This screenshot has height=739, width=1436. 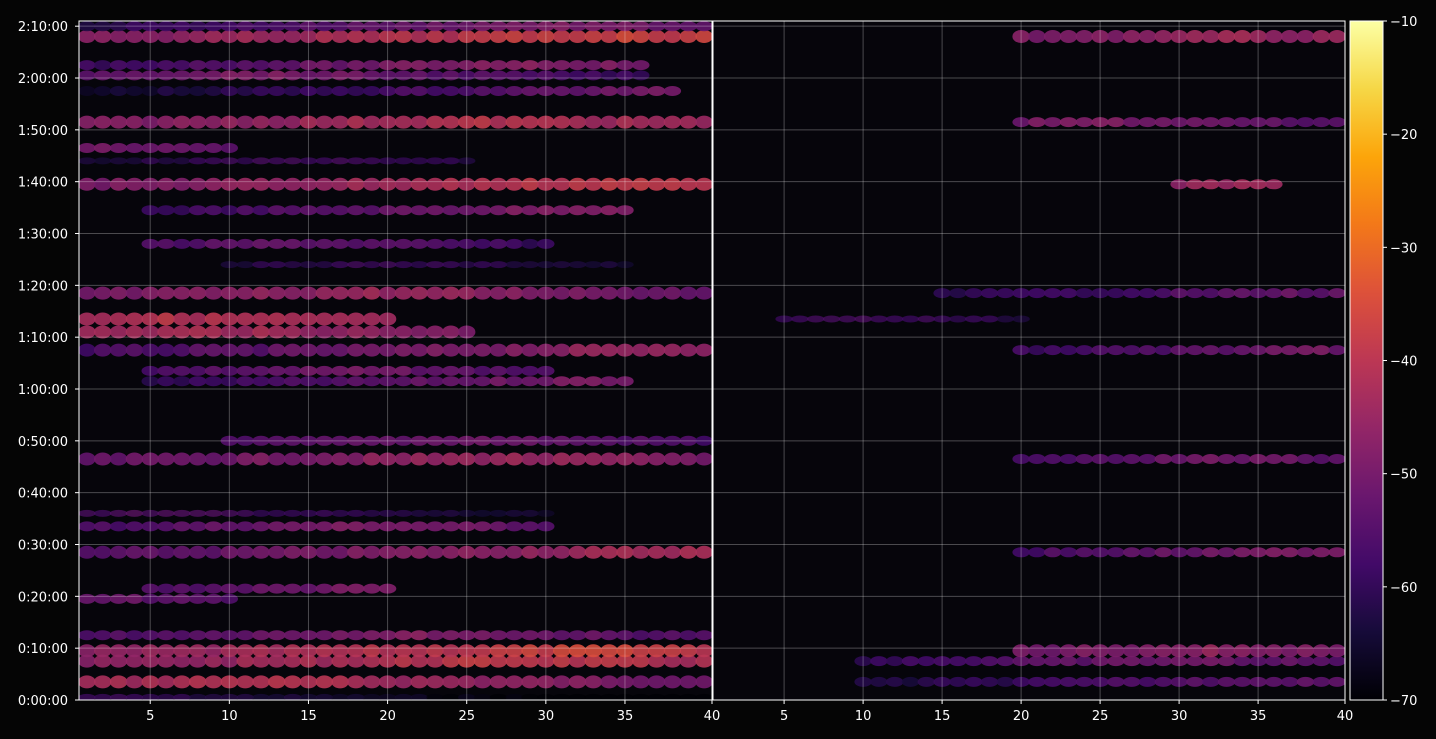 What do you see at coordinates (435, 243) in the screenshot?
I see `heatmap-cell-left-r19-x23` at bounding box center [435, 243].